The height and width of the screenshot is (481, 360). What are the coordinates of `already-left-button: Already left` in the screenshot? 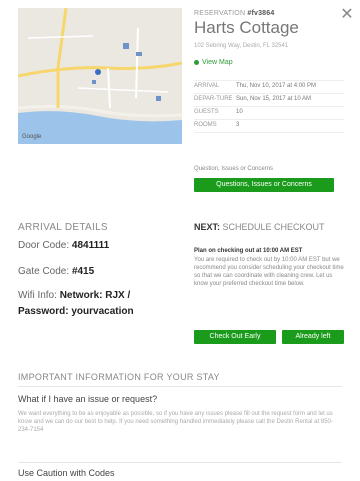 It's located at (313, 337).